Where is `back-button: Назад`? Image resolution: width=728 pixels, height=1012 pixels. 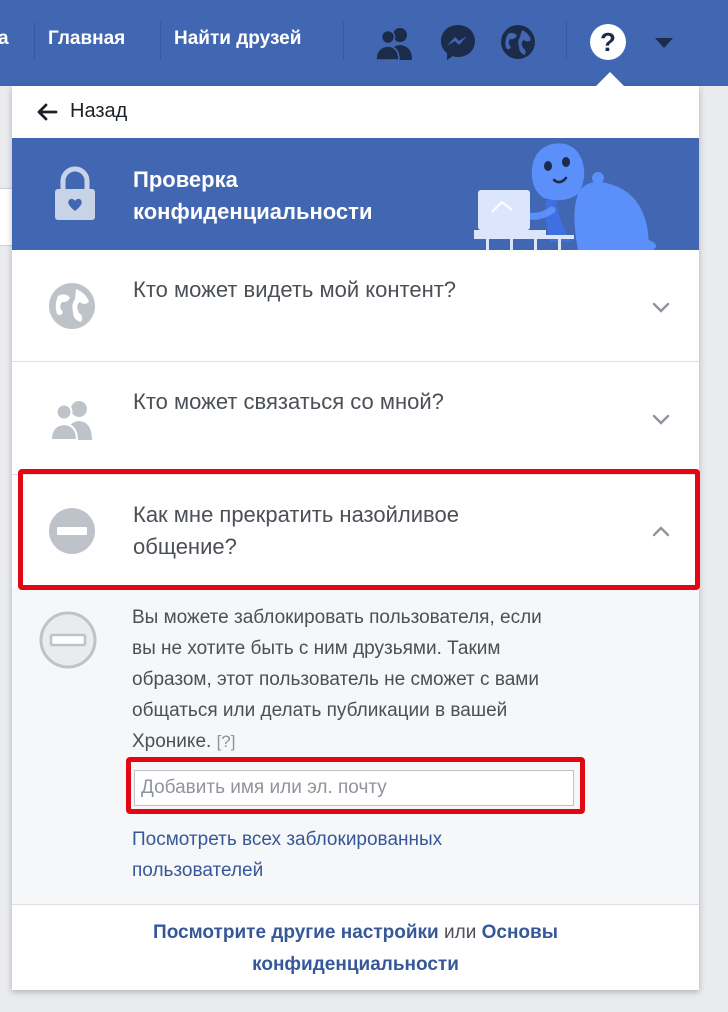 back-button: Назад is located at coordinates (355, 112).